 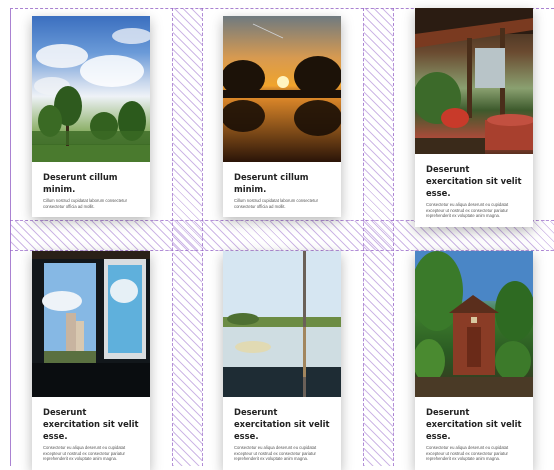 What do you see at coordinates (282, 89) in the screenshot?
I see `sunset-lake-photo` at bounding box center [282, 89].